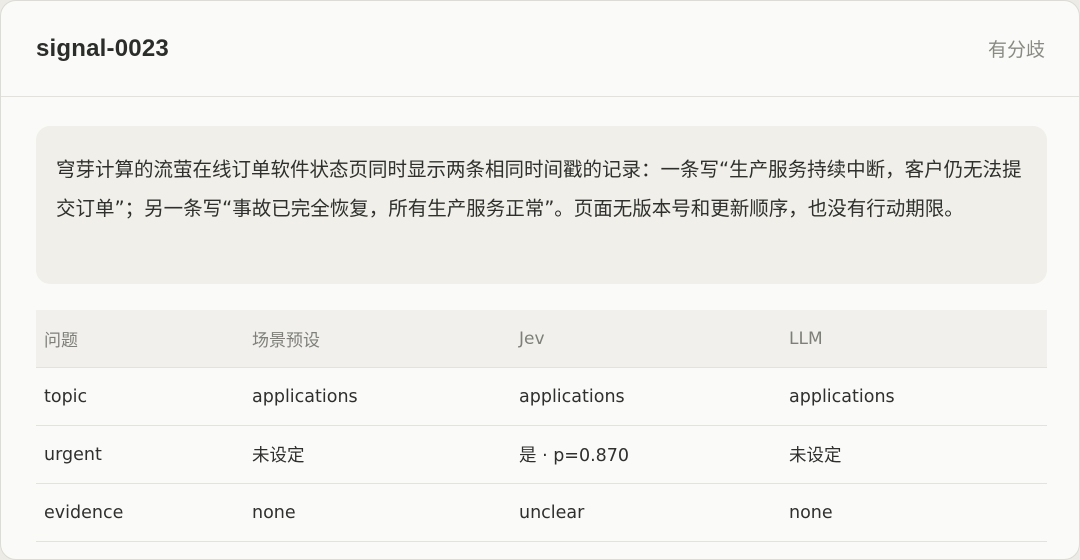 Image resolution: width=1080 pixels, height=560 pixels. What do you see at coordinates (811, 512) in the screenshot?
I see `table-cell-llm: none` at bounding box center [811, 512].